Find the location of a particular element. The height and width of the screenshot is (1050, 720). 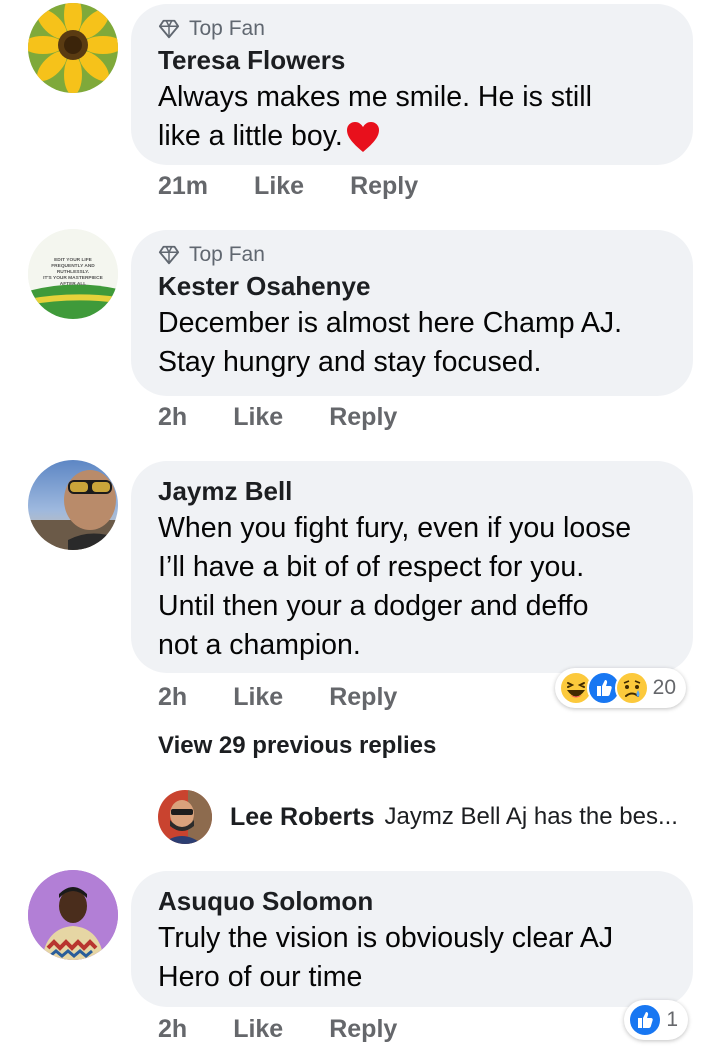

like-icon is located at coordinates (645, 1020).